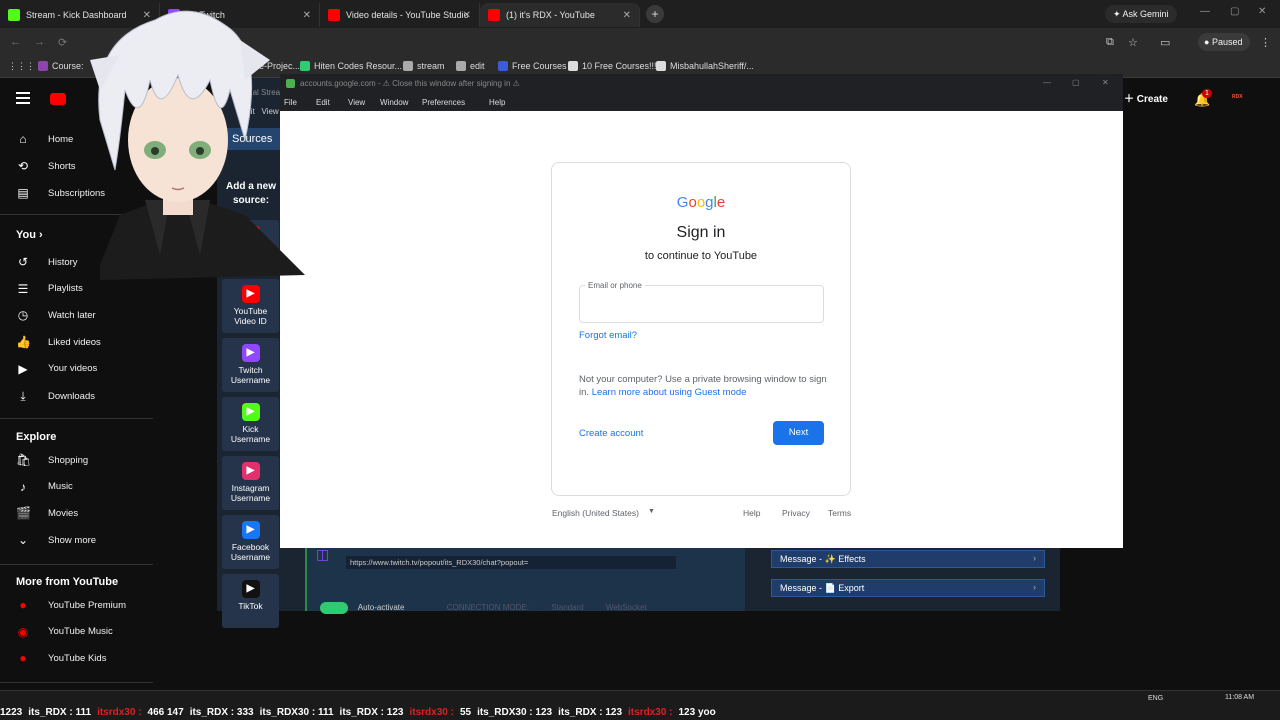 This screenshot has height=720, width=1280. Describe the element at coordinates (424, 66) in the screenshot. I see `bookmark-item: stream` at that location.